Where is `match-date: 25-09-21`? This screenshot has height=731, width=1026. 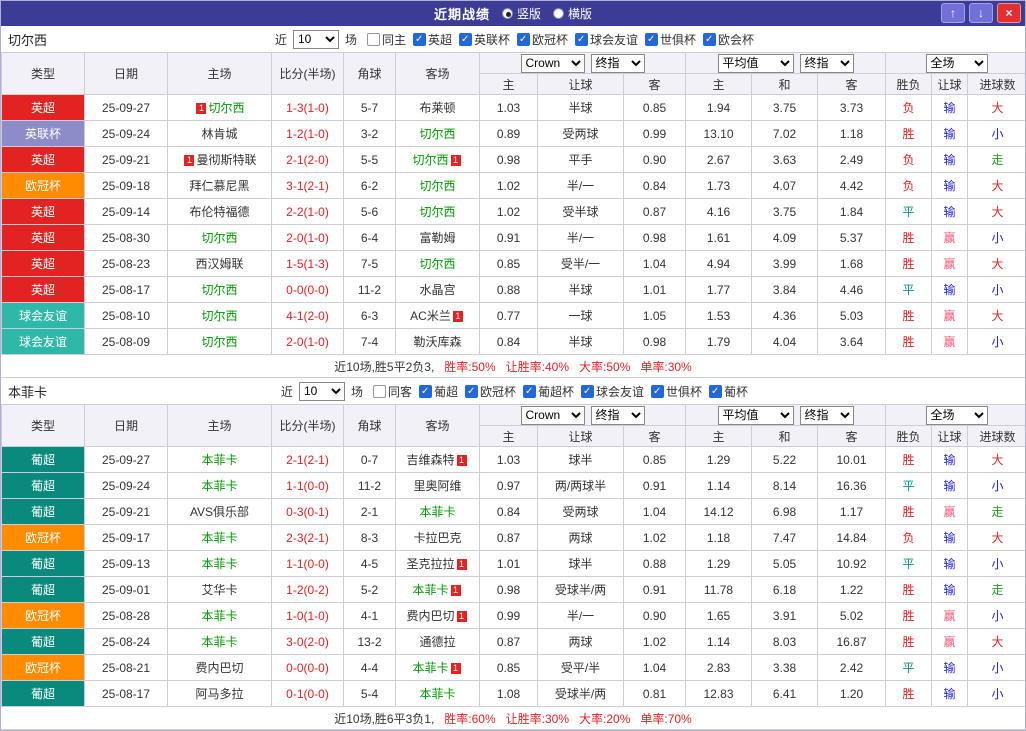
match-date: 25-09-21 is located at coordinates (126, 159).